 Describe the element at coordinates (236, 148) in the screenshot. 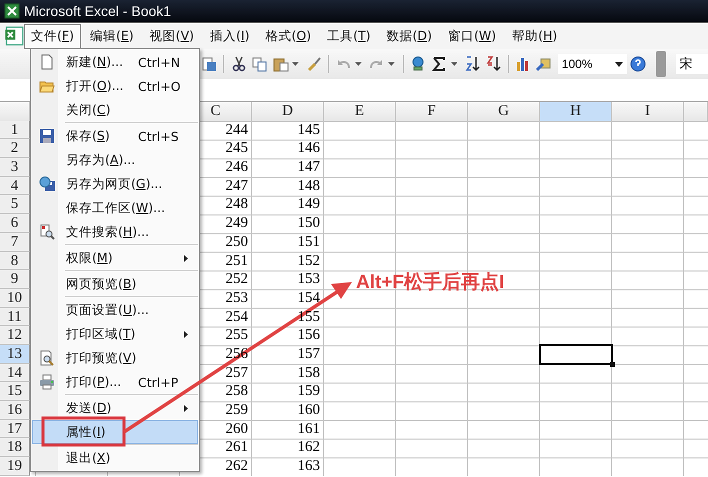

I see `table-cell-text: 245` at that location.